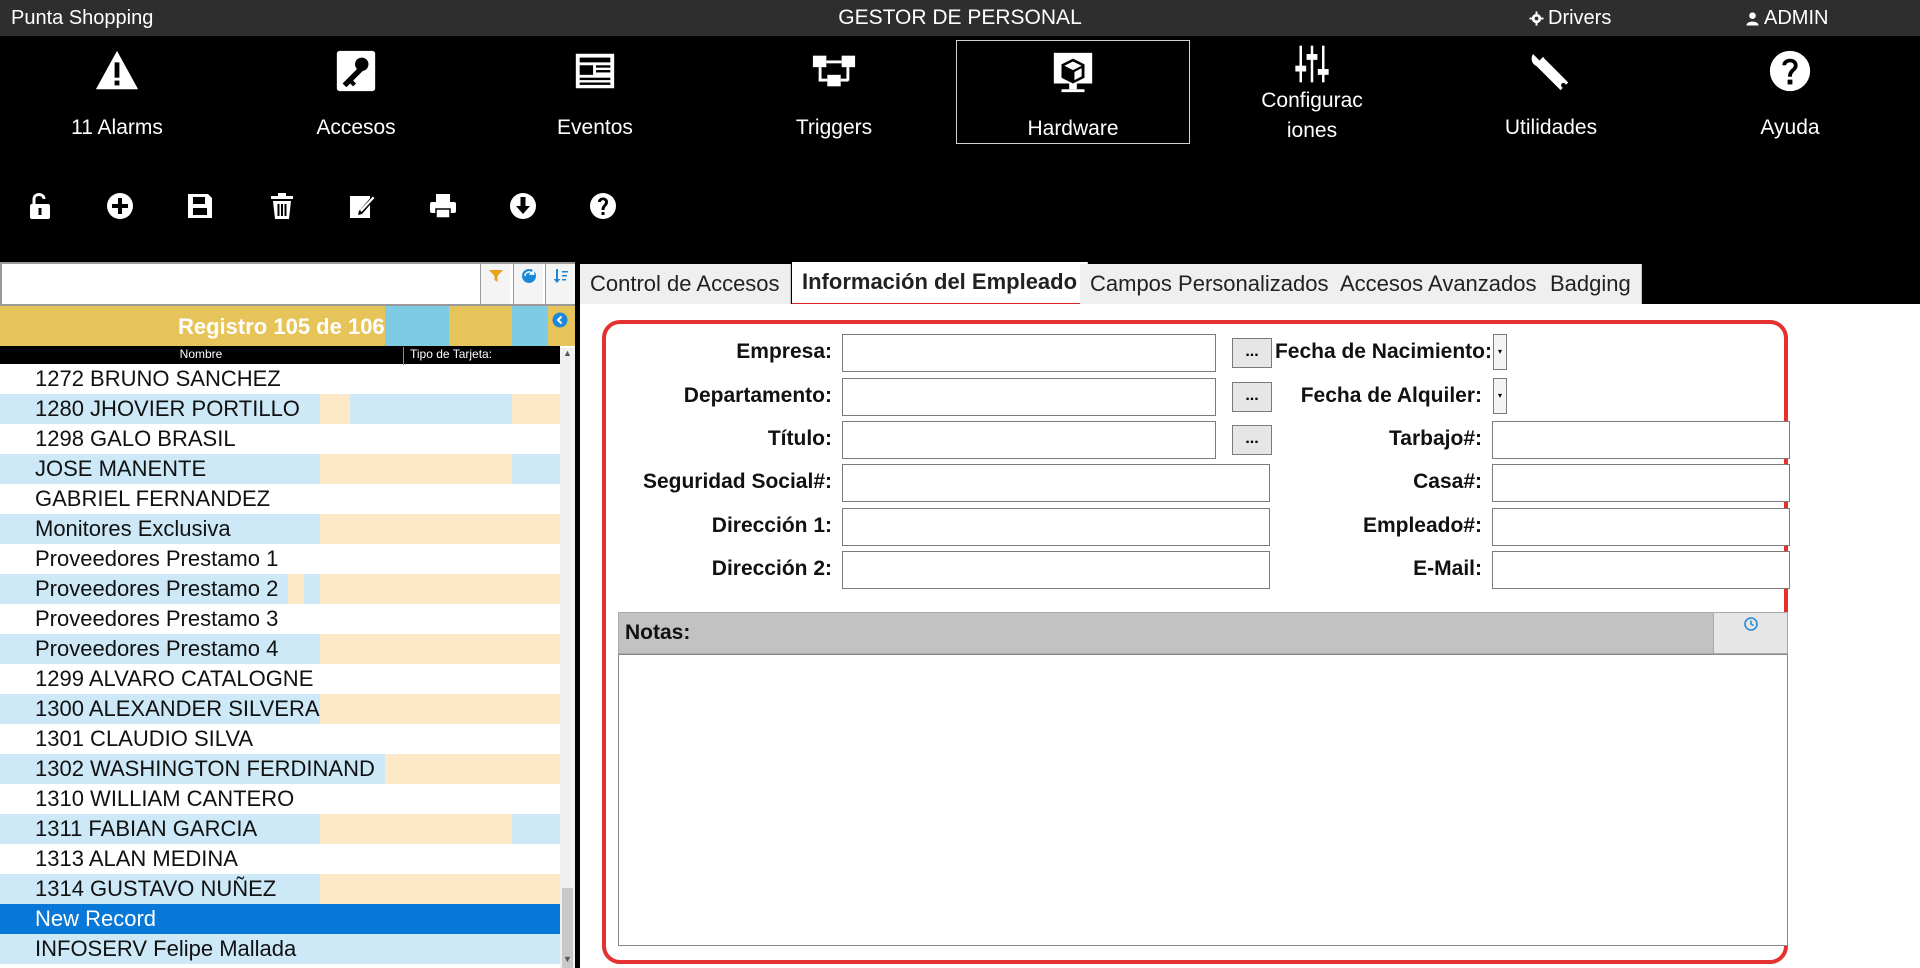  What do you see at coordinates (280, 559) in the screenshot?
I see `list-item: Proveedores Prestamo 1` at bounding box center [280, 559].